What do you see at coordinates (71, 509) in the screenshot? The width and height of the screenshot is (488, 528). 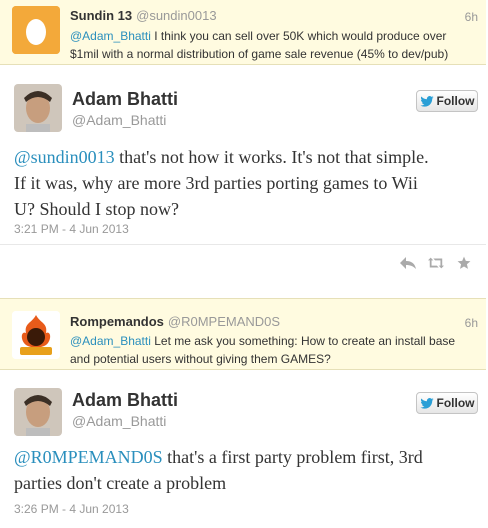 I see `tweet-timestamp: 3:26 PM - 4 Jun 2013` at bounding box center [71, 509].